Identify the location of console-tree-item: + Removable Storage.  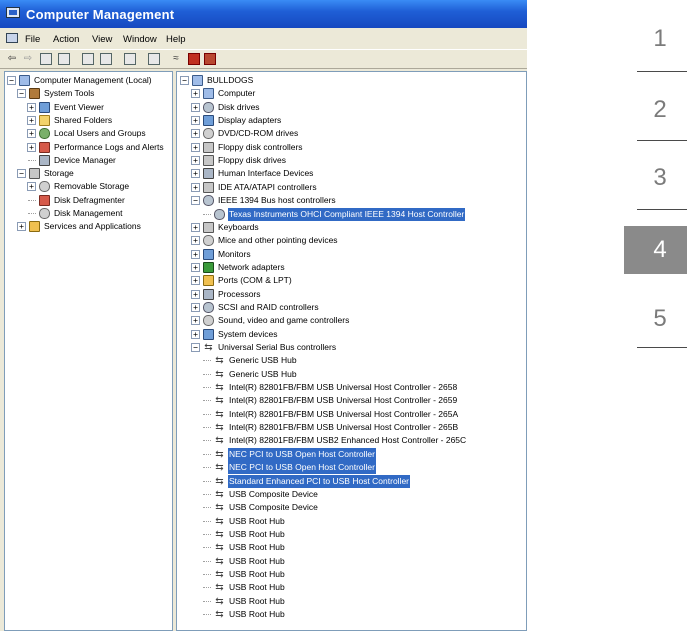
(88, 186).